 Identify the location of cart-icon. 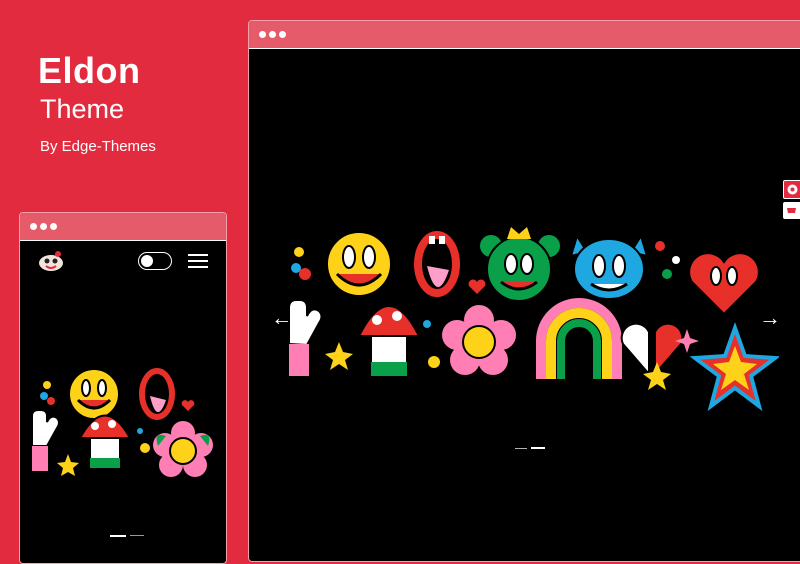
(791, 210).